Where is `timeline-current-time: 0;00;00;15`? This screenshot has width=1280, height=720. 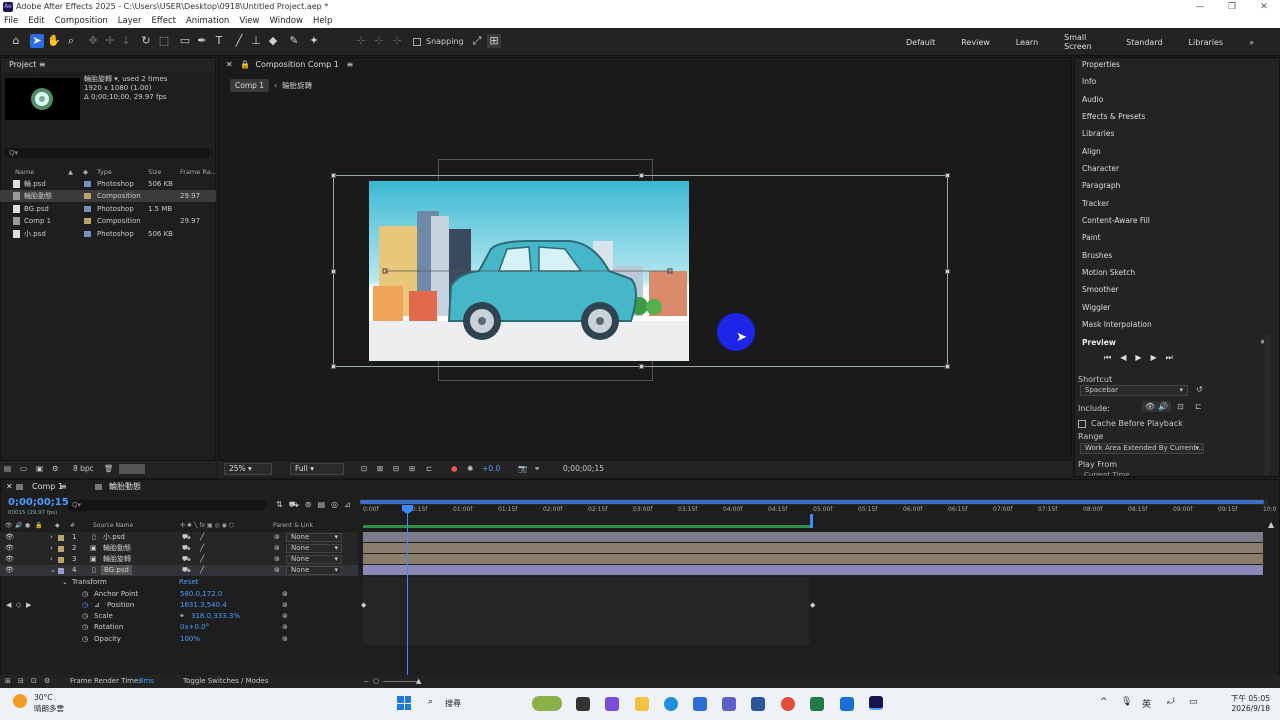 timeline-current-time: 0;00;00;15 is located at coordinates (38, 502).